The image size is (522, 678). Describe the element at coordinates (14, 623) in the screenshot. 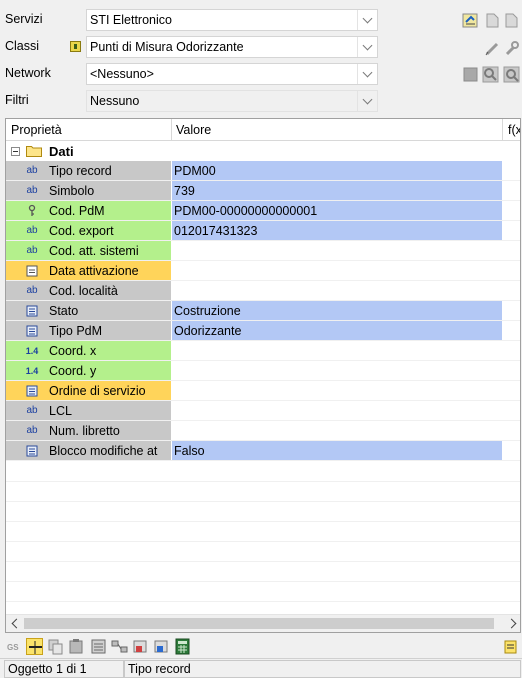

I see `scroll-left-icon` at that location.